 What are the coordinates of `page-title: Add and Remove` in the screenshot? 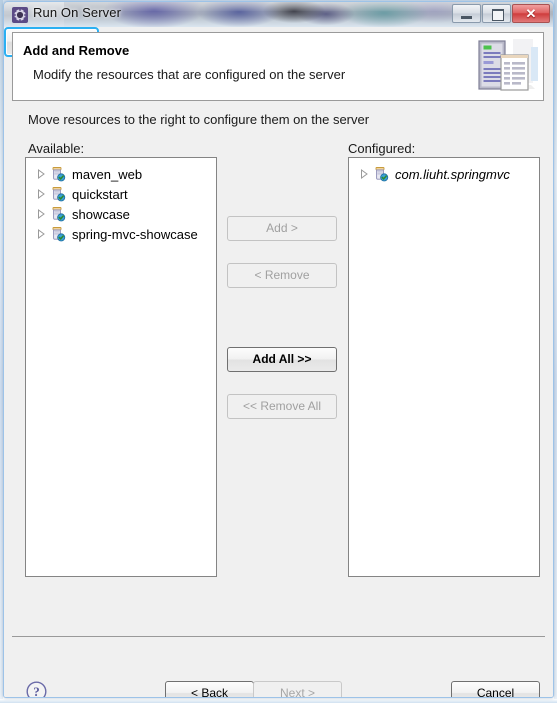 It's located at (76, 50).